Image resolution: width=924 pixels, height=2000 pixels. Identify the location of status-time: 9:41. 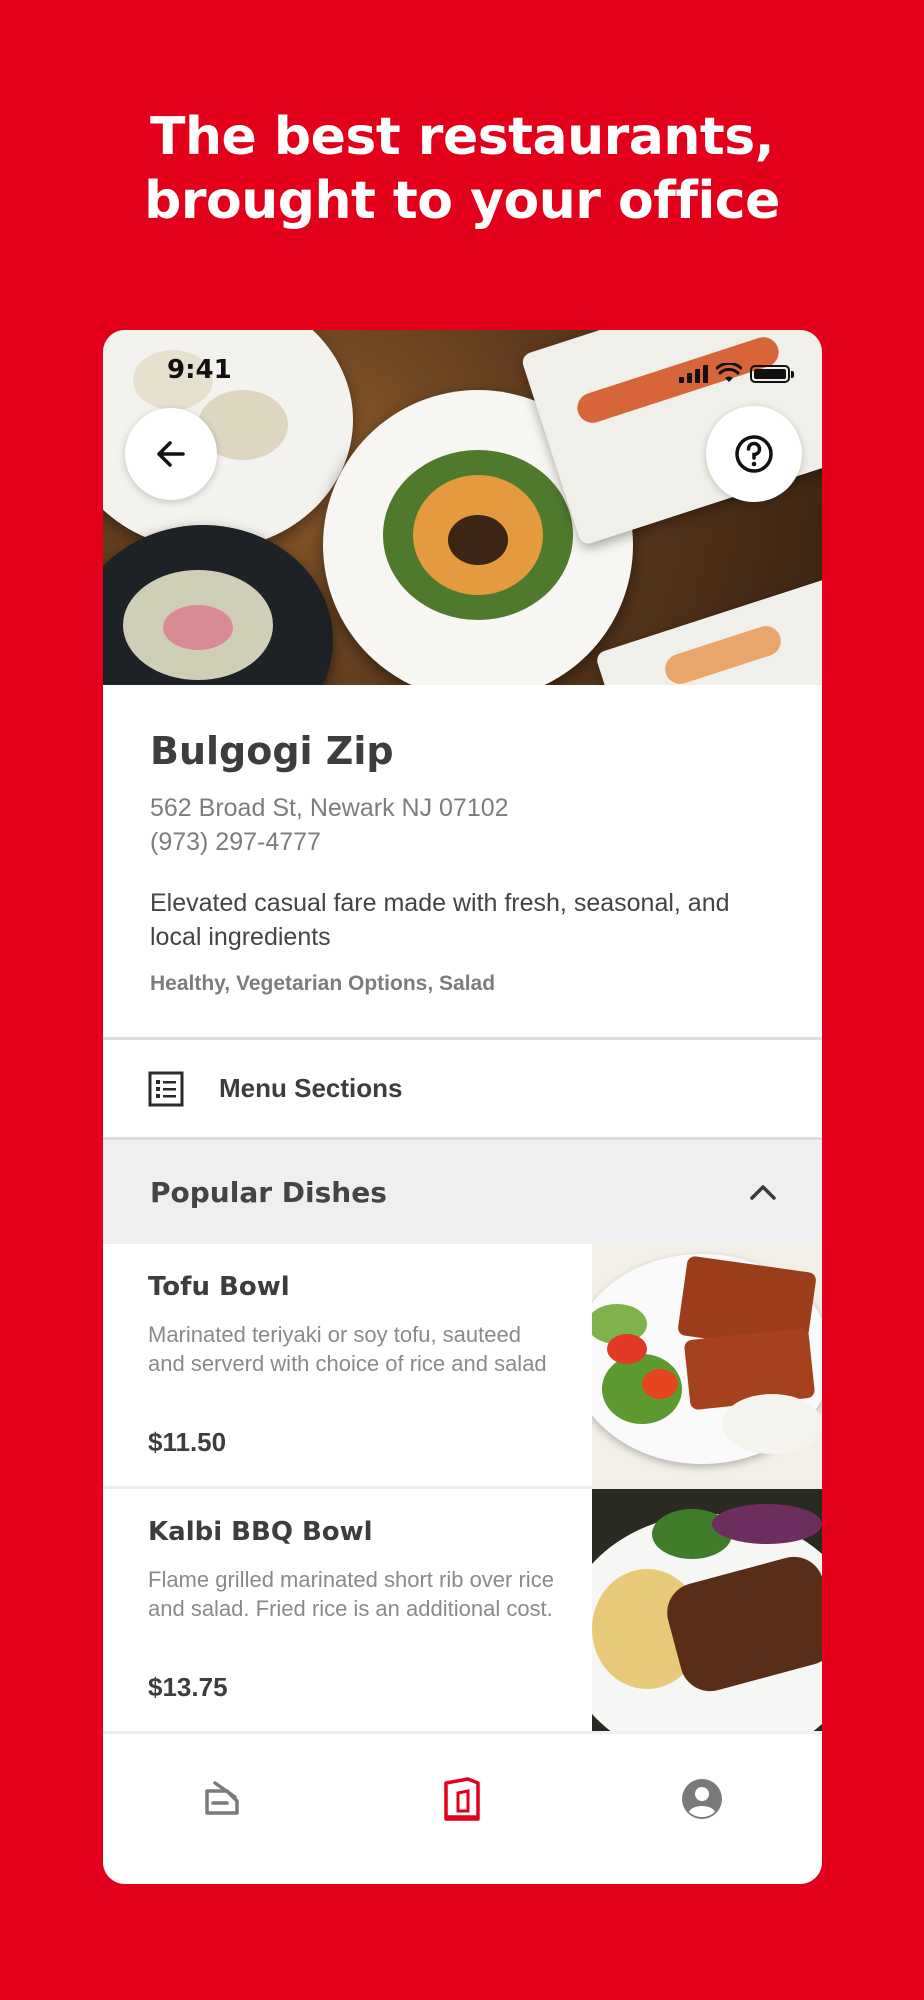
(199, 370).